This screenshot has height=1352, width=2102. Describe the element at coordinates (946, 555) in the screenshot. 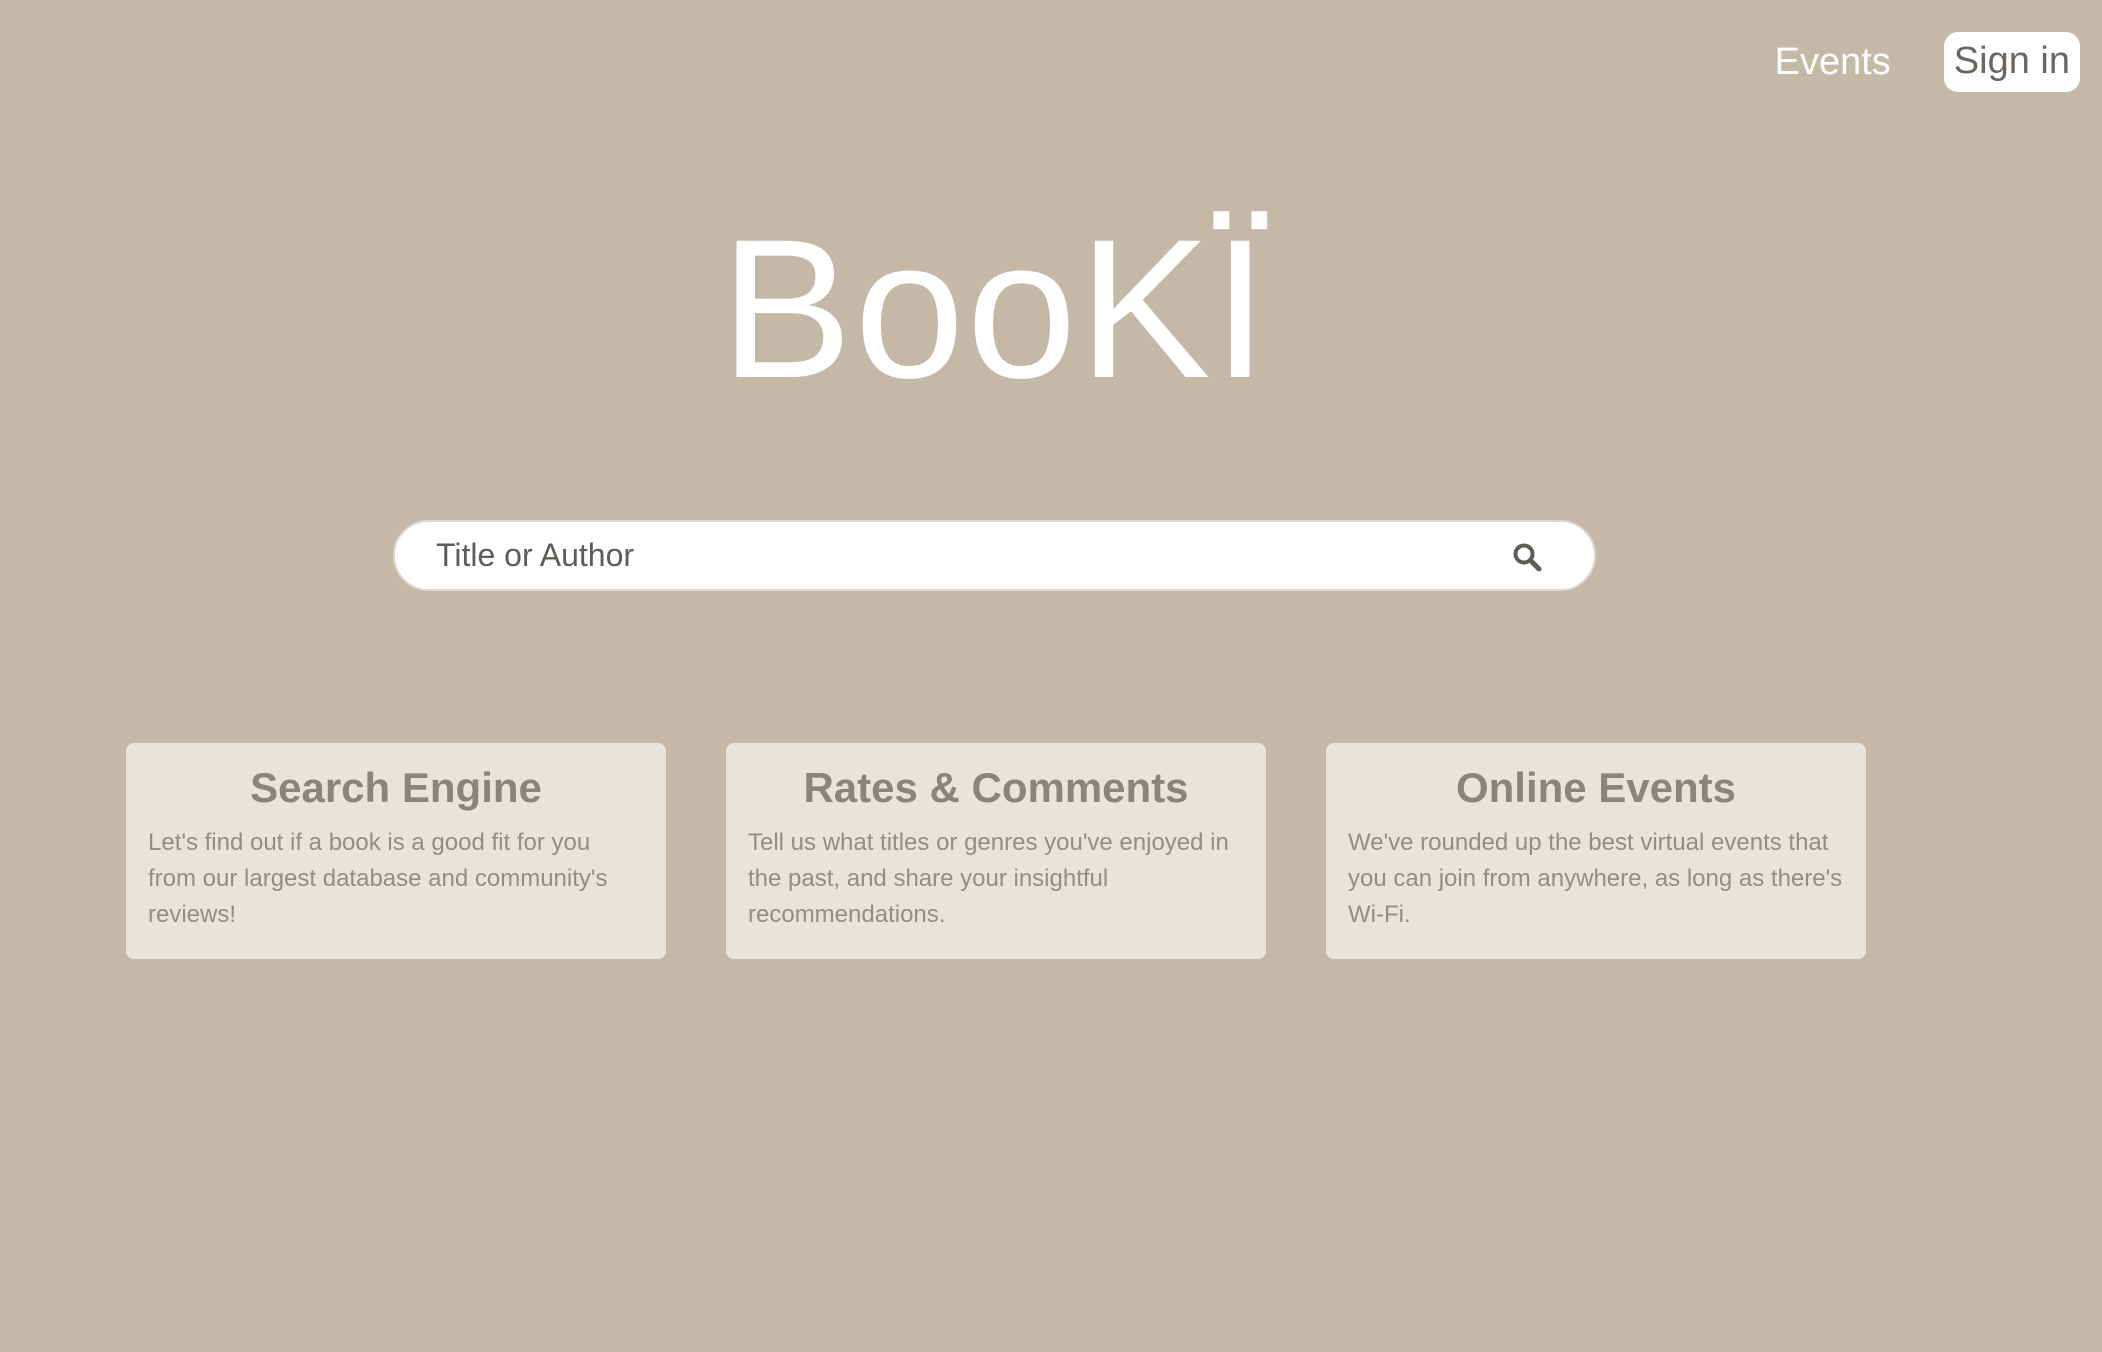

I see `search-input` at that location.